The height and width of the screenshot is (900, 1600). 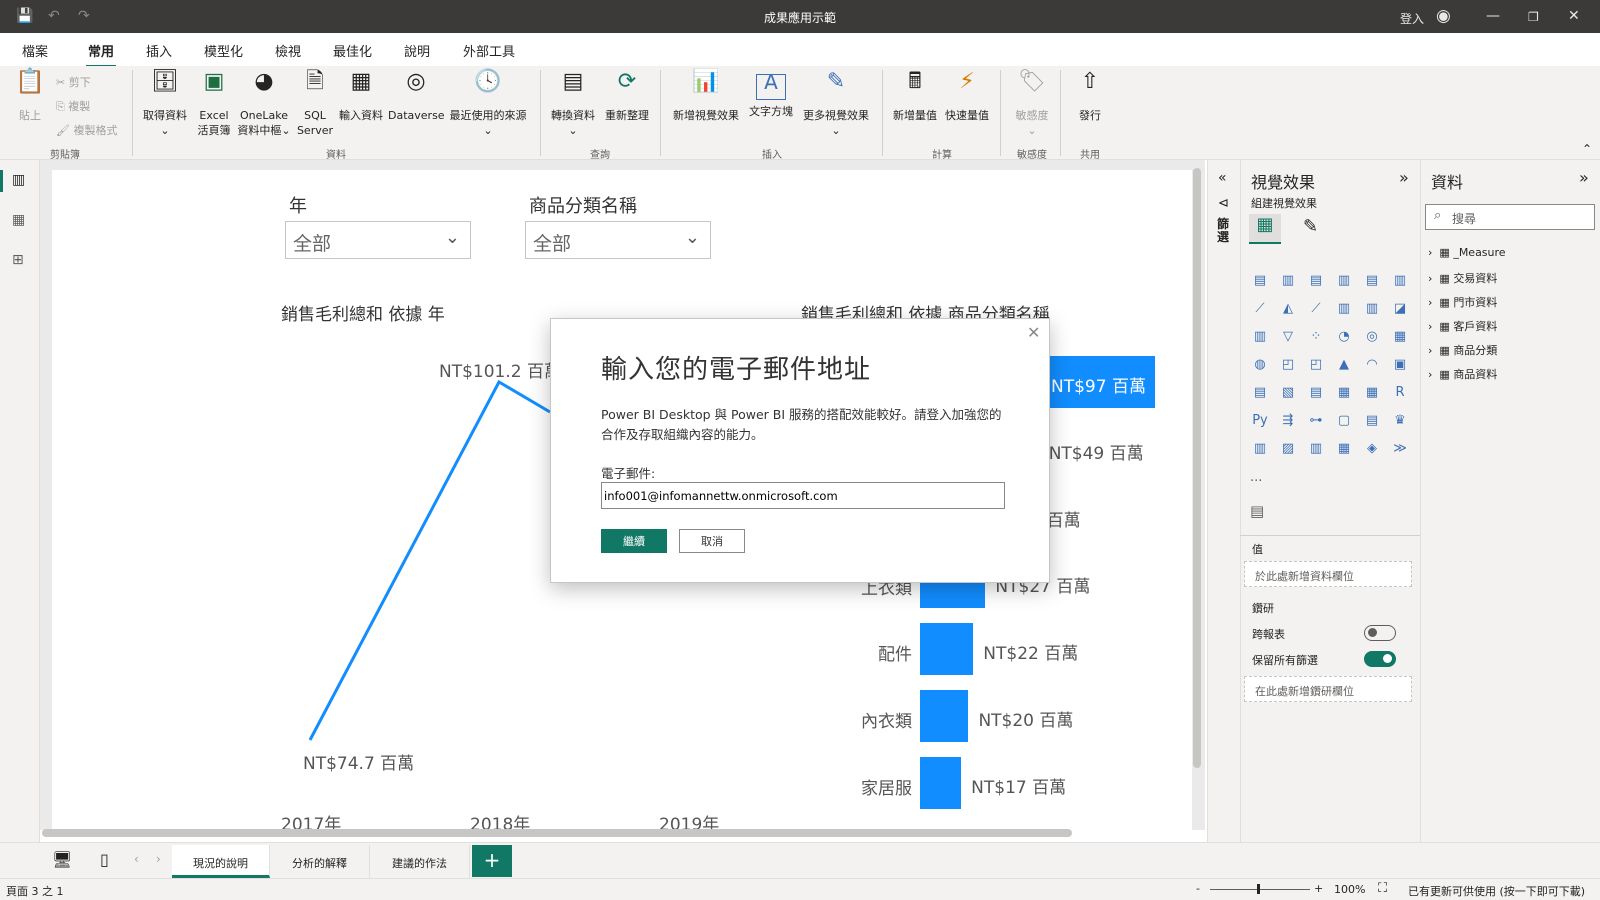 What do you see at coordinates (712, 541) in the screenshot?
I see `cancel-button: 取消` at bounding box center [712, 541].